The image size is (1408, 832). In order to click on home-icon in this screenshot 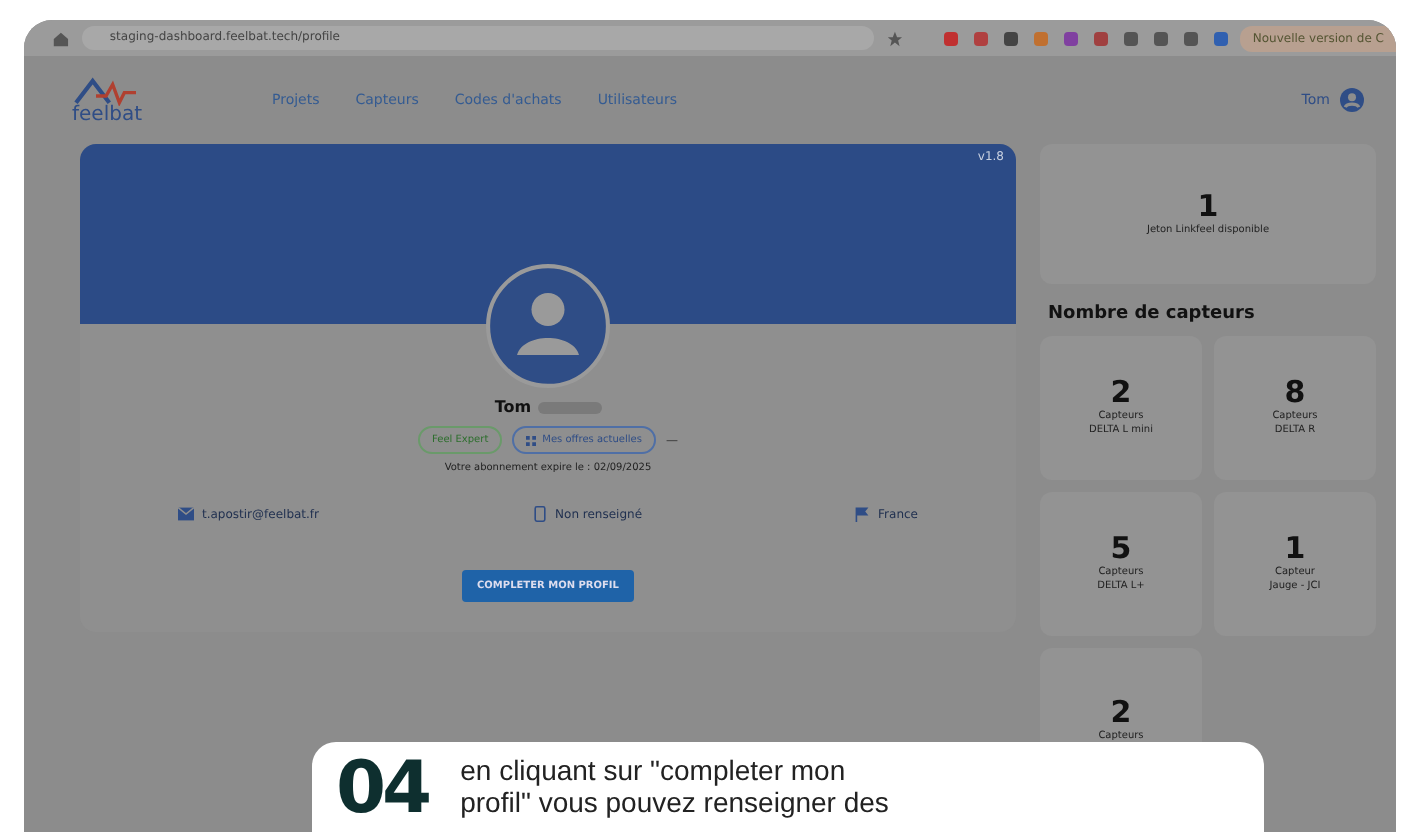, I will do `click(61, 38)`.